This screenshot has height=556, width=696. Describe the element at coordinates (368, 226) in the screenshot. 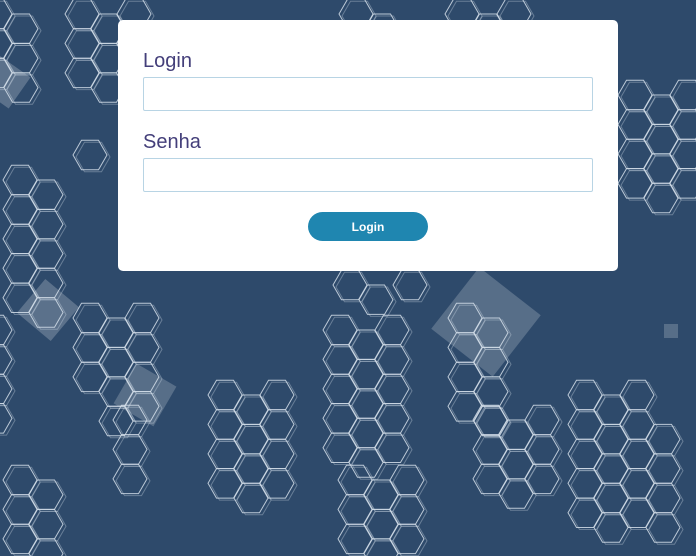

I see `login-button: Login` at that location.